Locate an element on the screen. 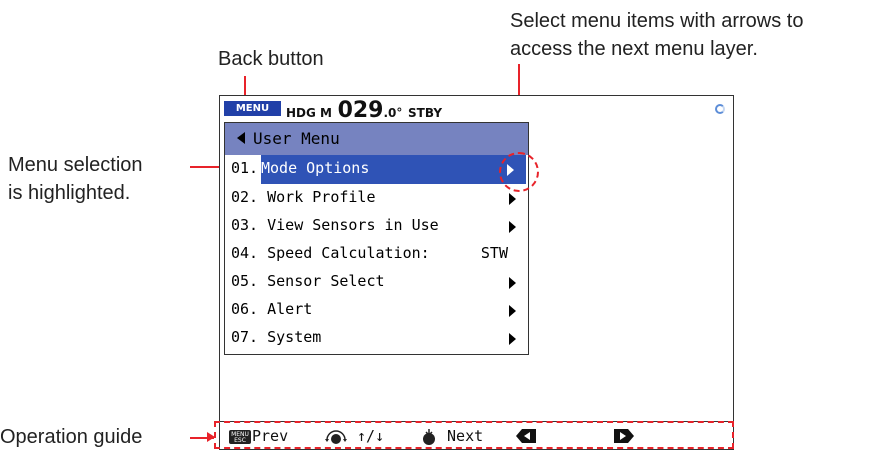 The width and height of the screenshot is (895, 450). callout-select-line1: Select menu items with arrows to is located at coordinates (657, 21).